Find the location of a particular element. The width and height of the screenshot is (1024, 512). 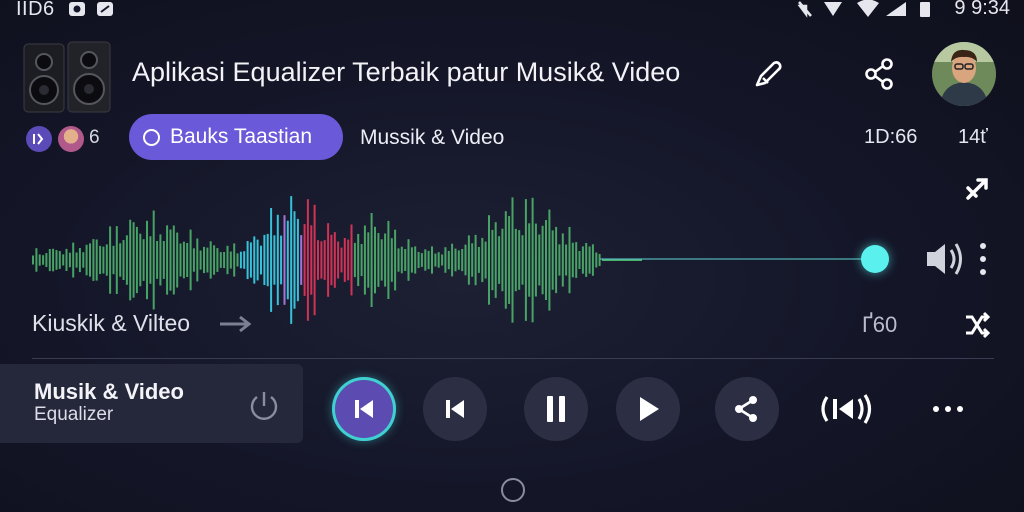

volume-icon is located at coordinates (945, 261).